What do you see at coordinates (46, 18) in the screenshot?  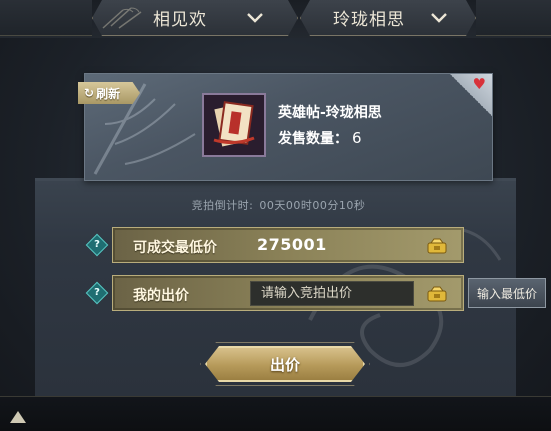 I see `top-side-left` at bounding box center [46, 18].